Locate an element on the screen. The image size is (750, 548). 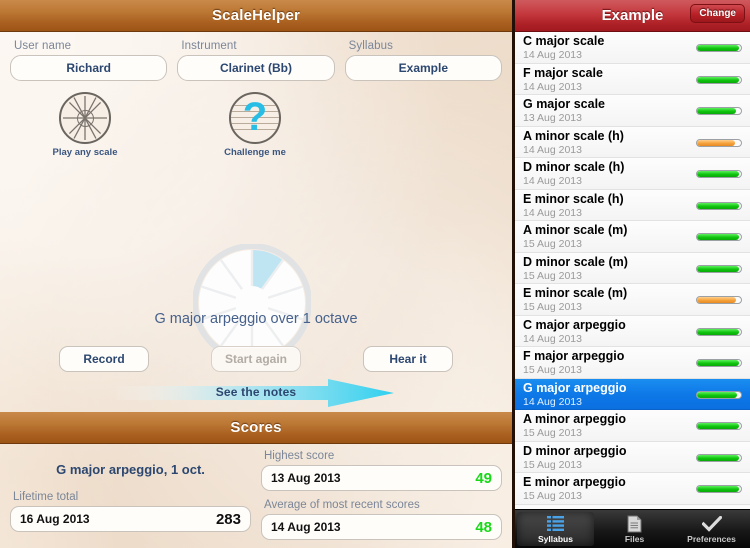
play-any-scale-button: Play any scale is located at coordinates (85, 125).